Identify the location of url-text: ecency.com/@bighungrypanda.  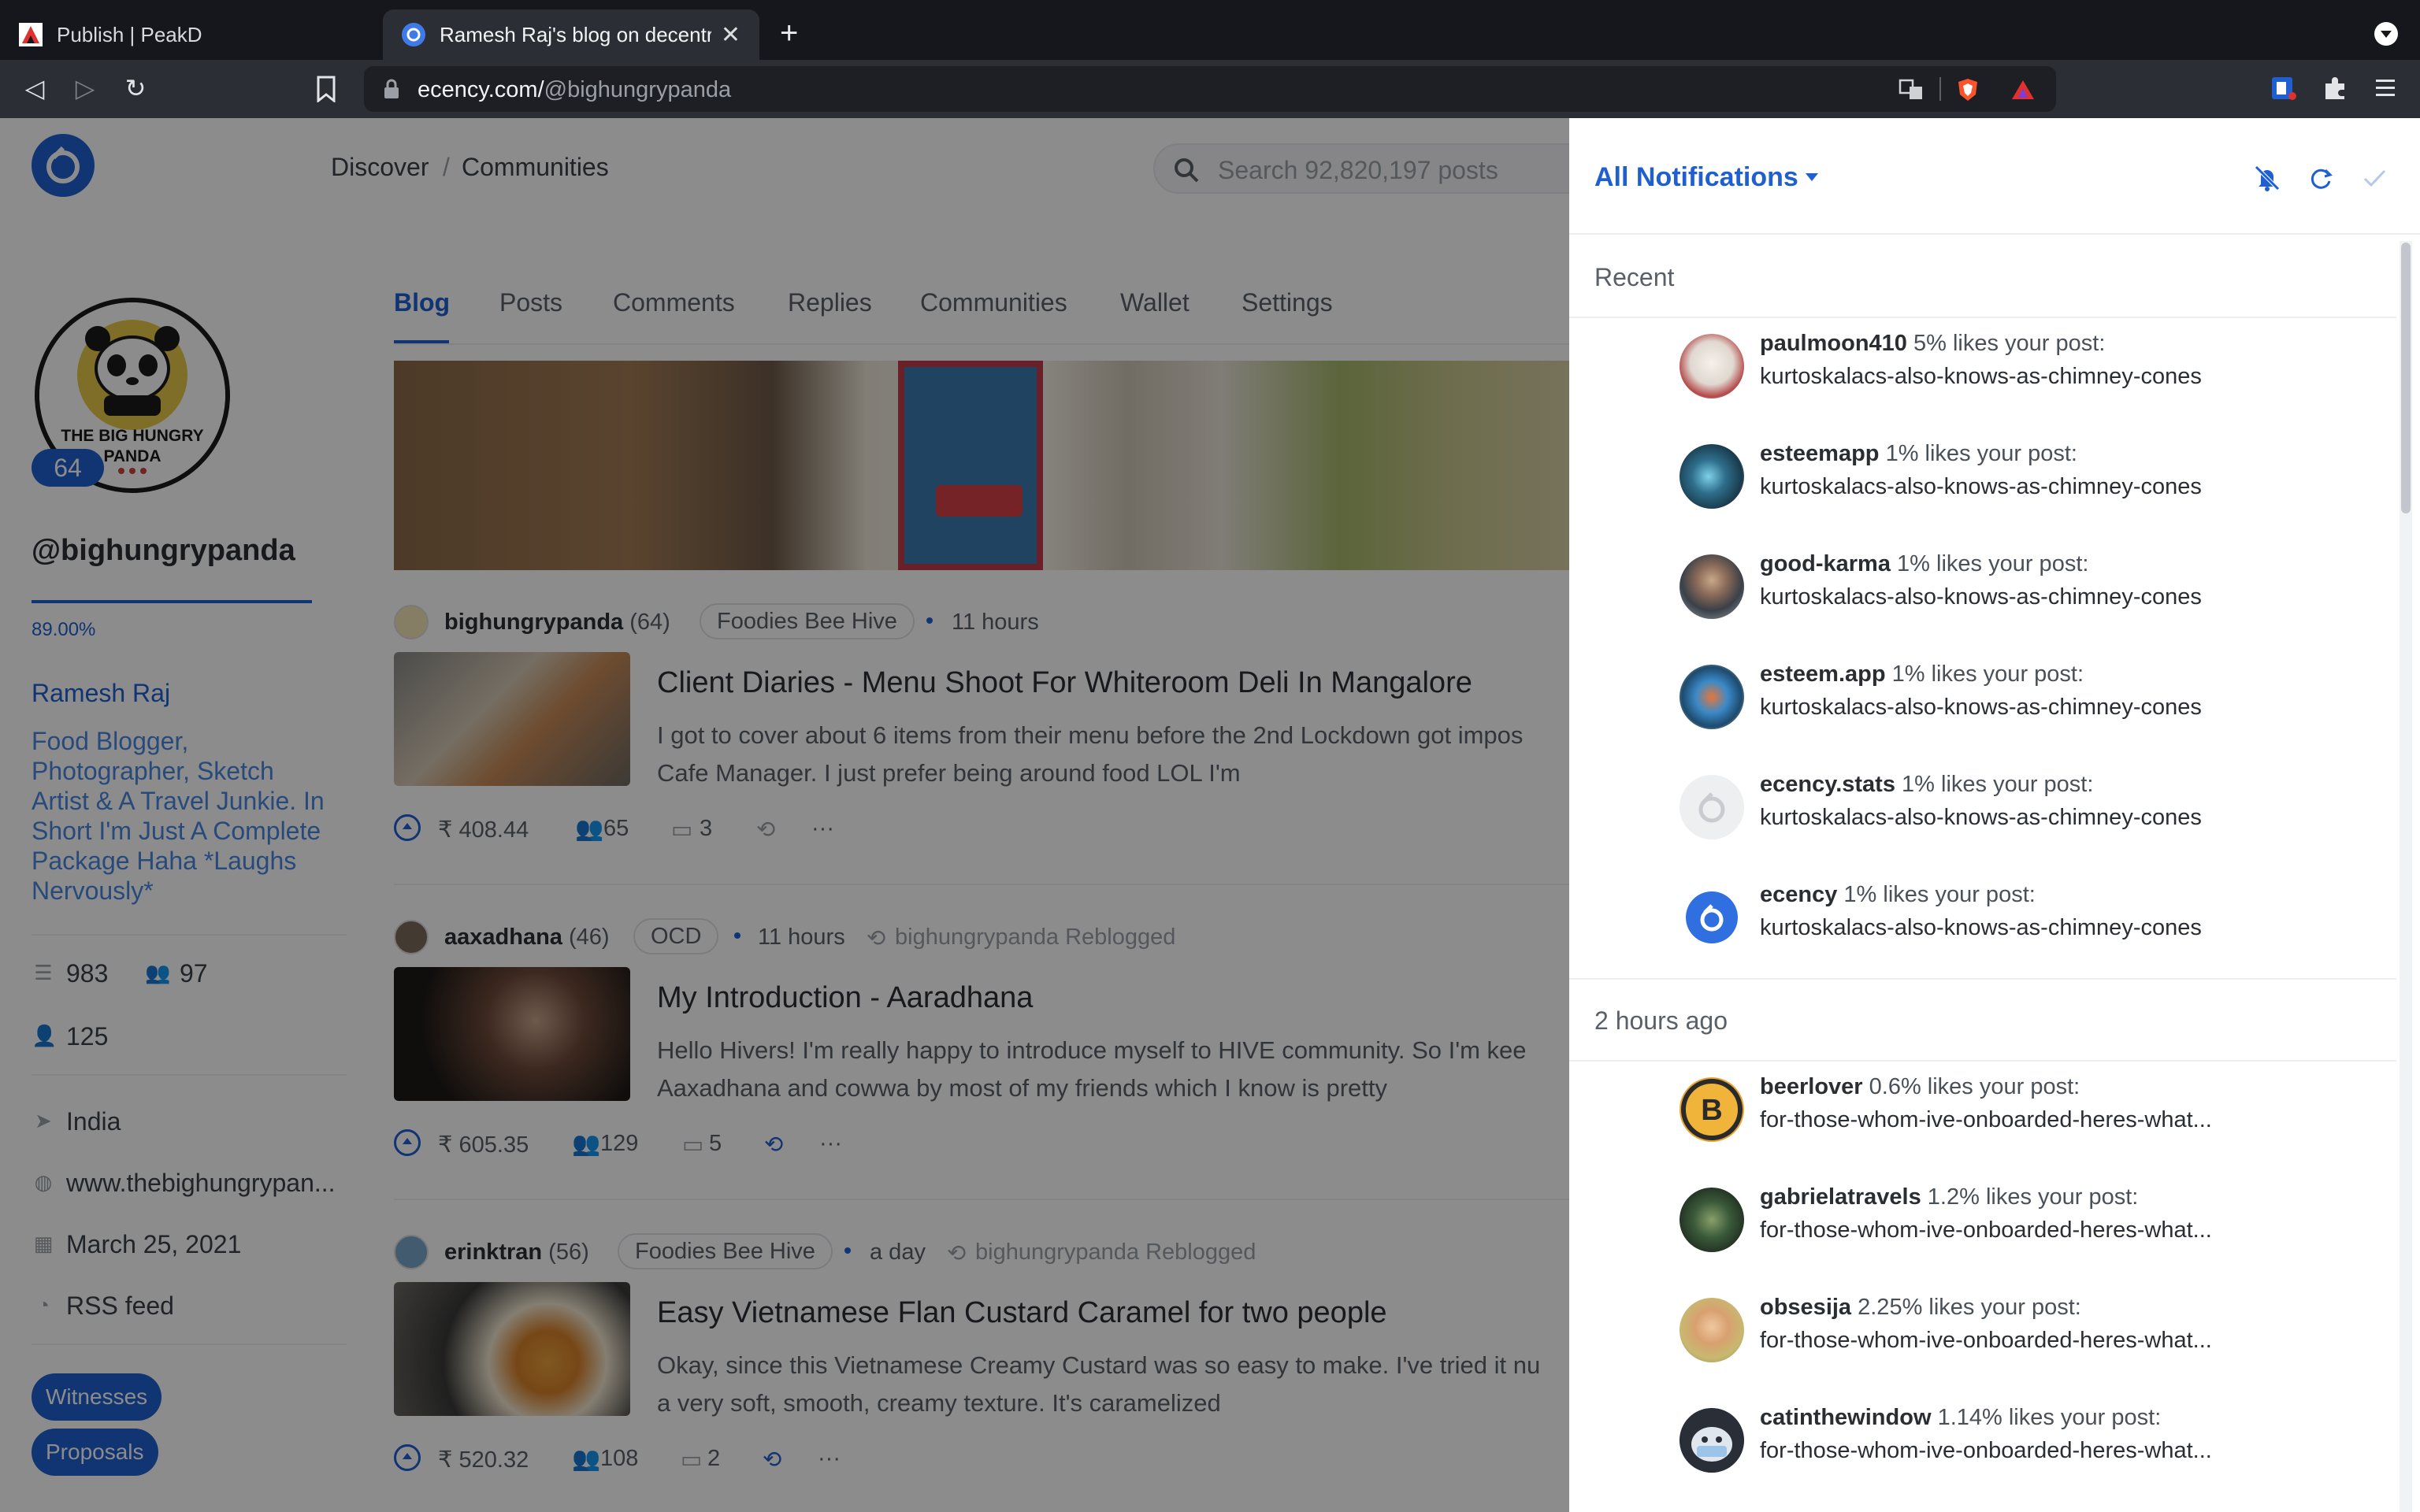
(575, 89).